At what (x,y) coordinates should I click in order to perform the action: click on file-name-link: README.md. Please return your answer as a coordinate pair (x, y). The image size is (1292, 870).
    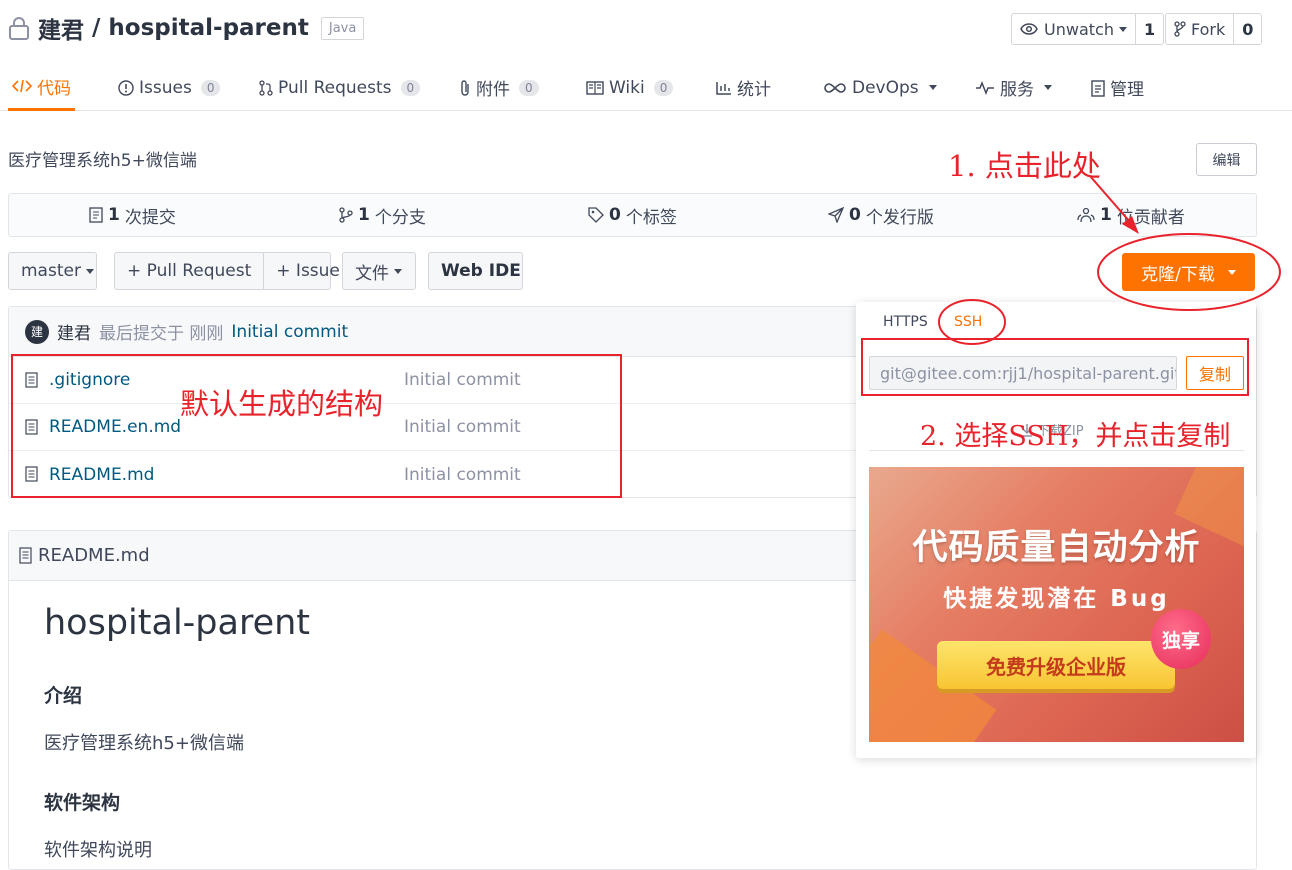
    Looking at the image, I should click on (101, 475).